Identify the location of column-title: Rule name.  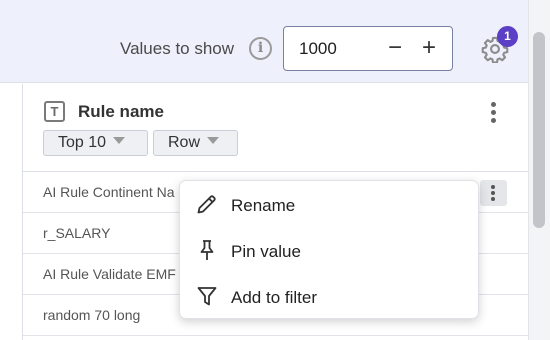
(121, 111).